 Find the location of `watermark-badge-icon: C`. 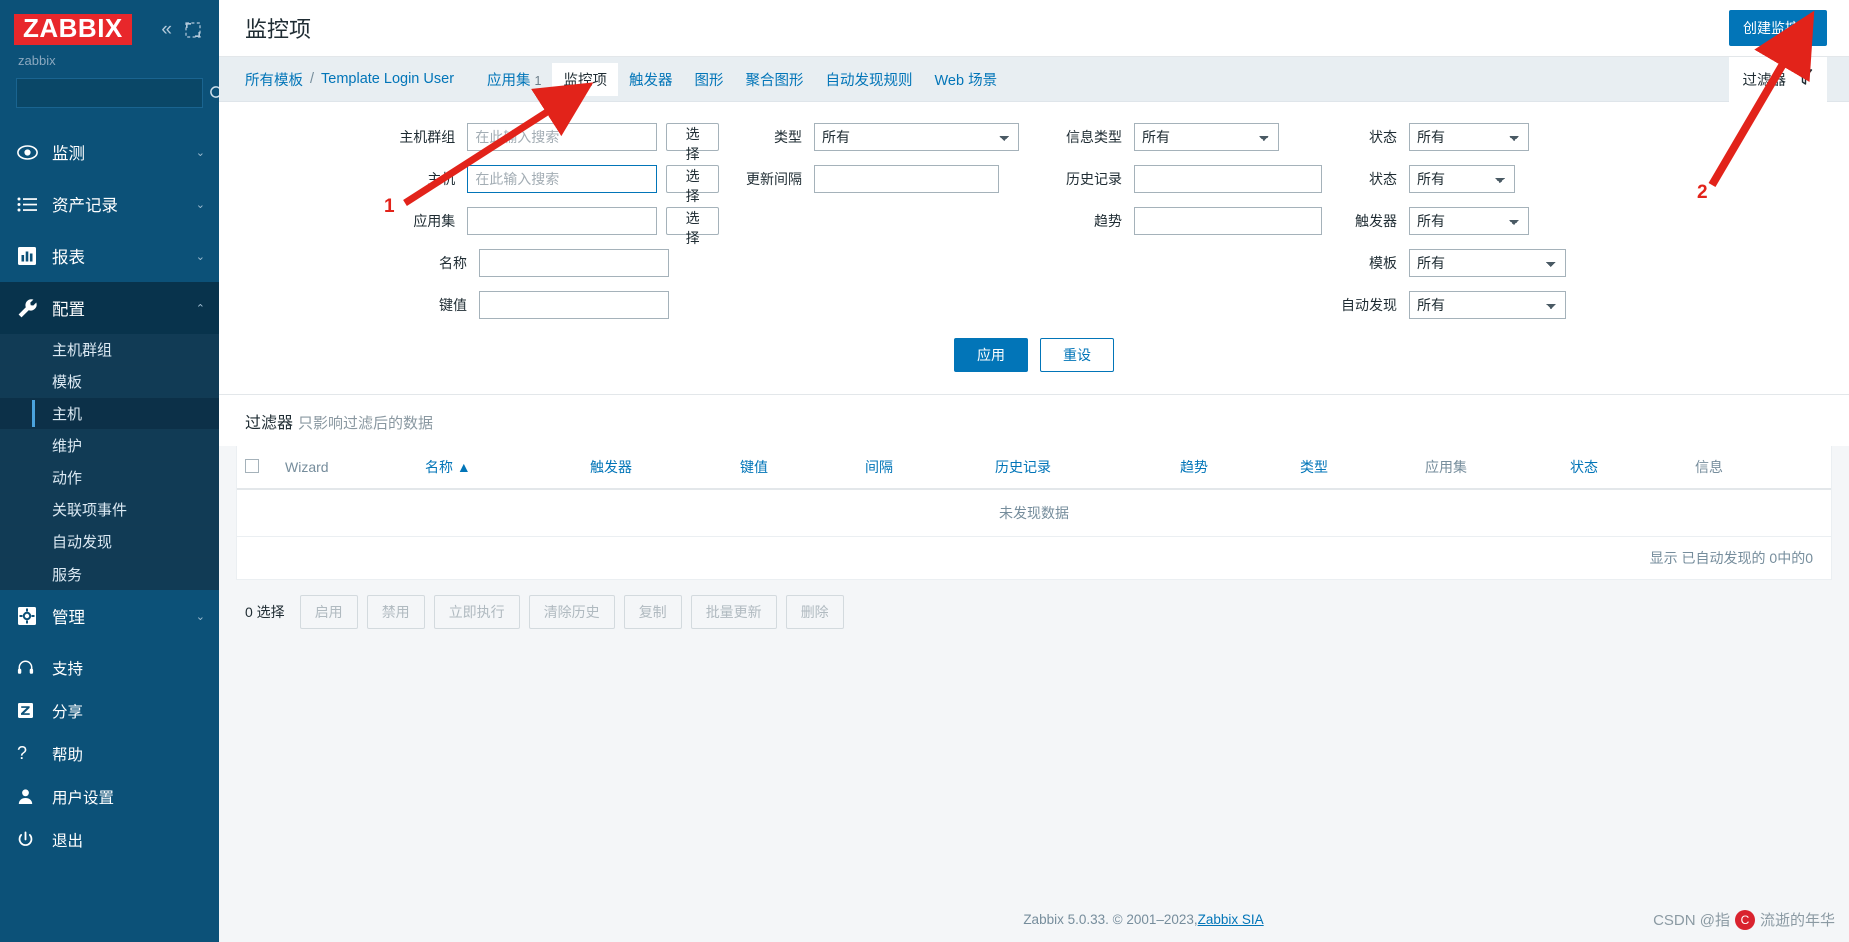

watermark-badge-icon: C is located at coordinates (1744, 919).